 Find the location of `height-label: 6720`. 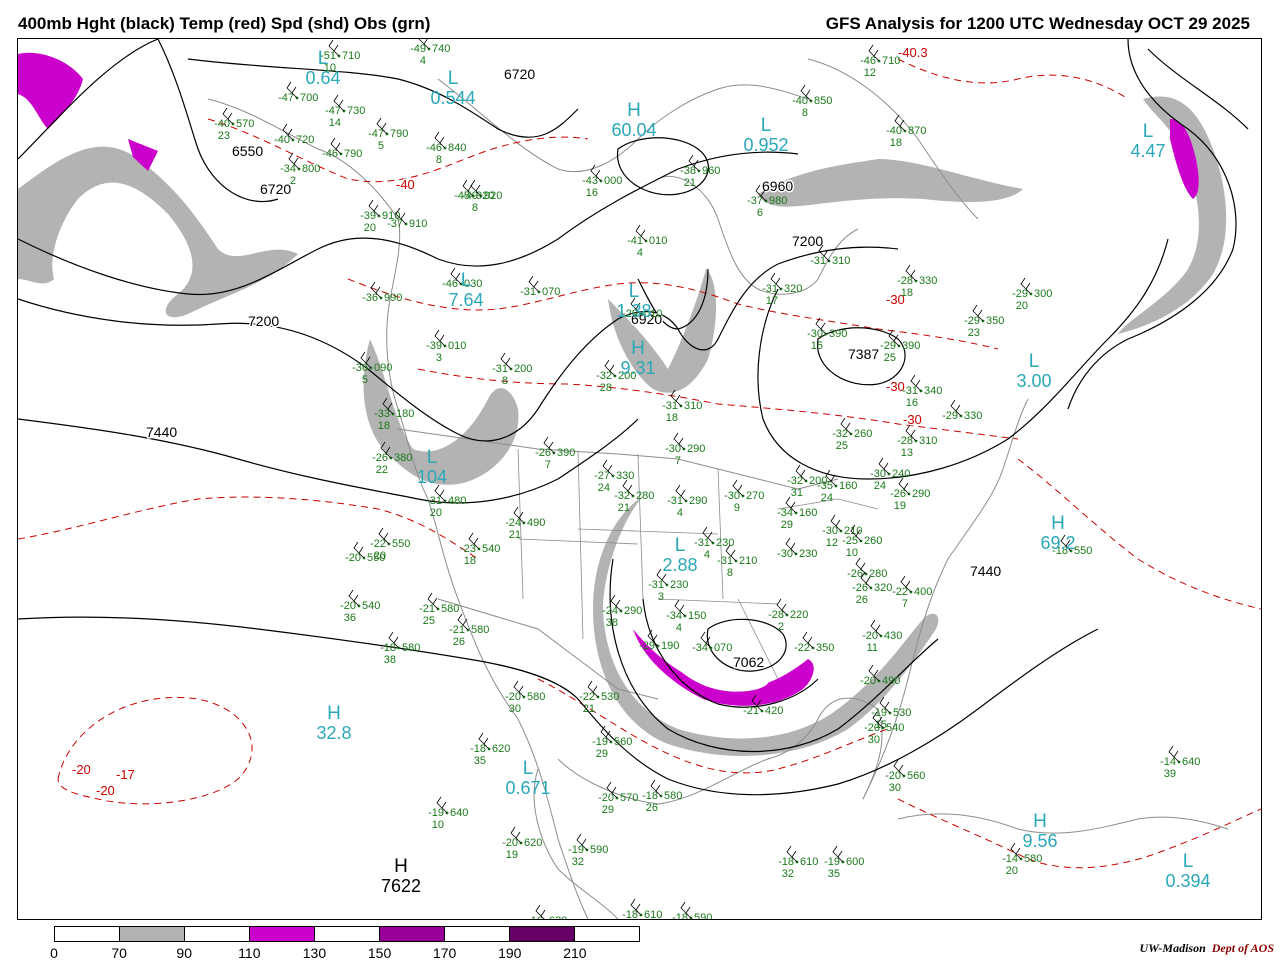

height-label: 6720 is located at coordinates (275, 189).